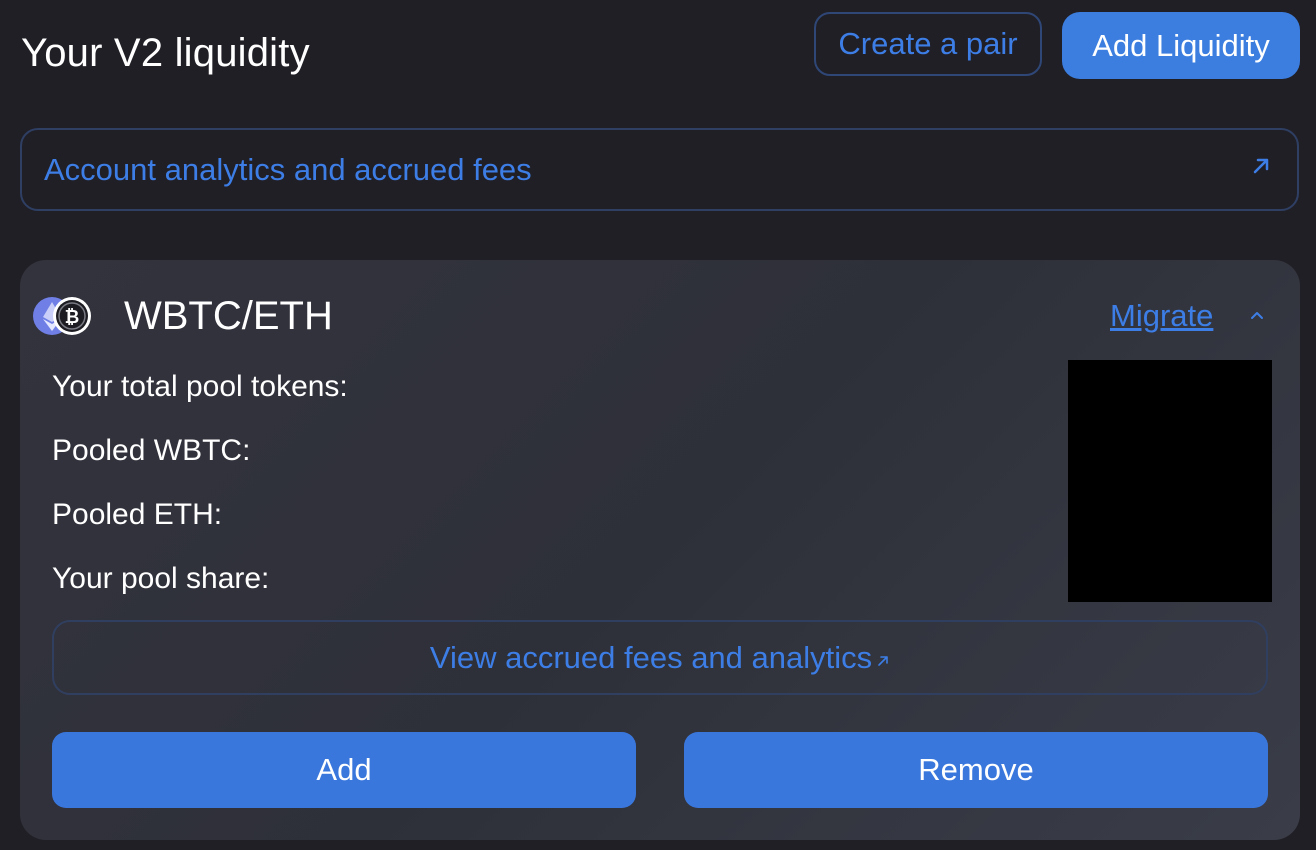  Describe the element at coordinates (1170, 481) in the screenshot. I see `redacted-values-block` at that location.